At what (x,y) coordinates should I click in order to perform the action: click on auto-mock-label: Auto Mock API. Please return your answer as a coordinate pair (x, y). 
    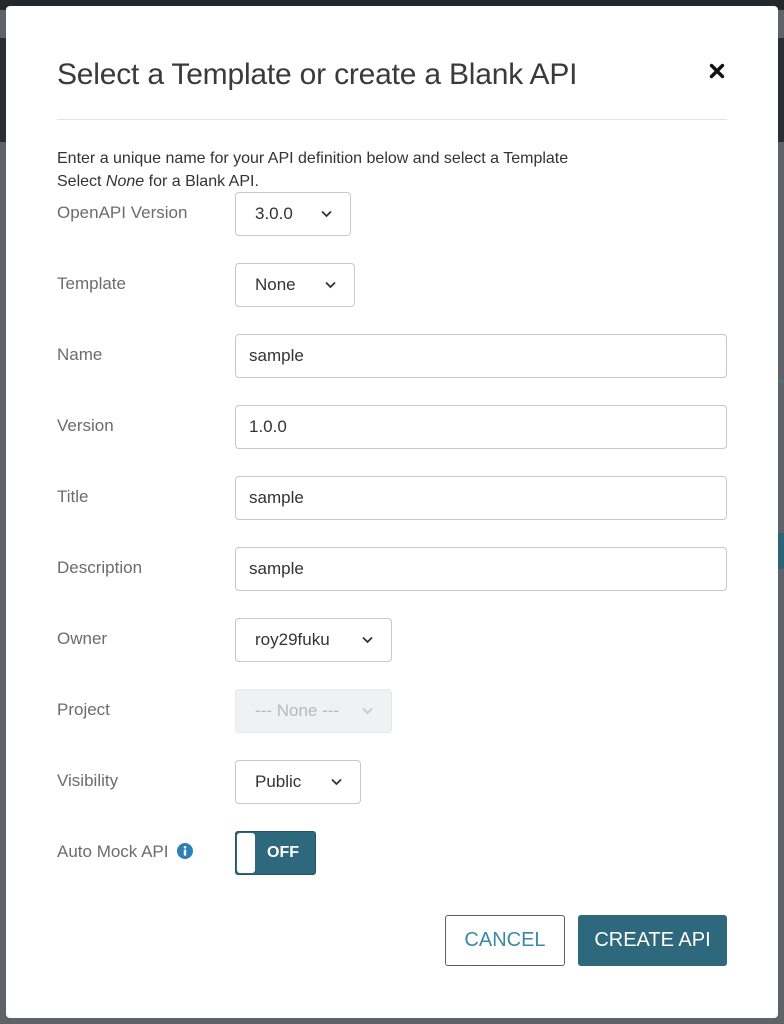
    Looking at the image, I should click on (113, 851).